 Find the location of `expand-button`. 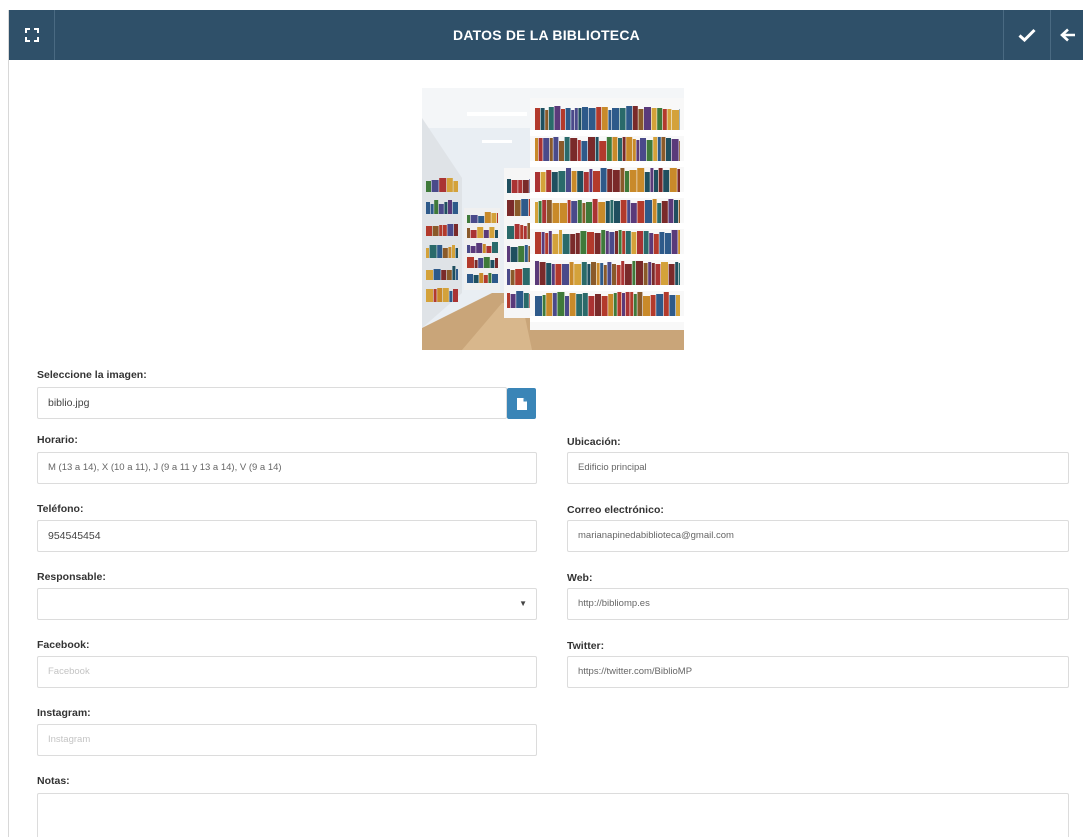

expand-button is located at coordinates (32, 35).